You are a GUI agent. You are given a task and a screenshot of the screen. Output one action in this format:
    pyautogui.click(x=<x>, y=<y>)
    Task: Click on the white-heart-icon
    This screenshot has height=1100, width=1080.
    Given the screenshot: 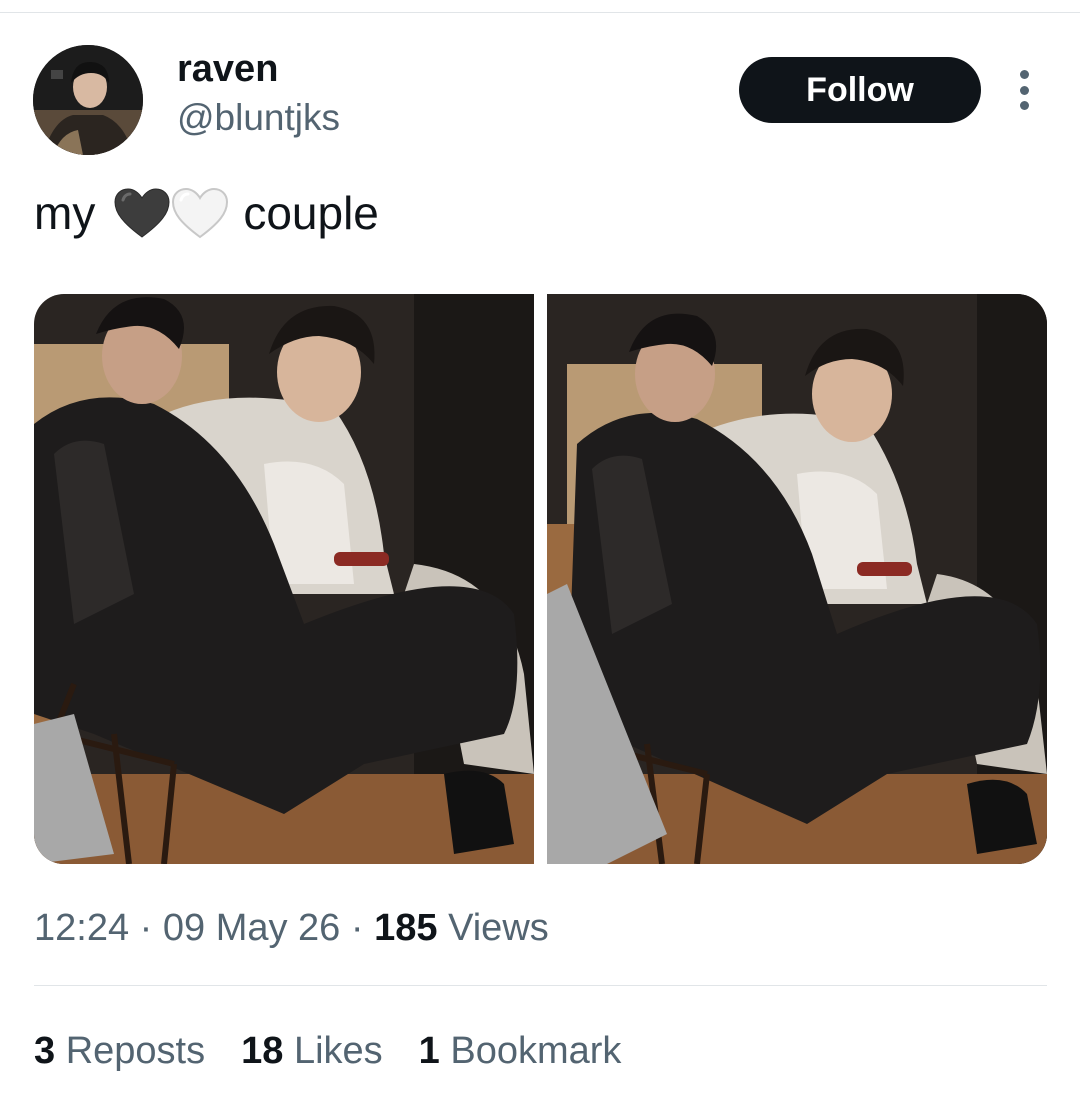 What is the action you would take?
    pyautogui.click(x=200, y=213)
    